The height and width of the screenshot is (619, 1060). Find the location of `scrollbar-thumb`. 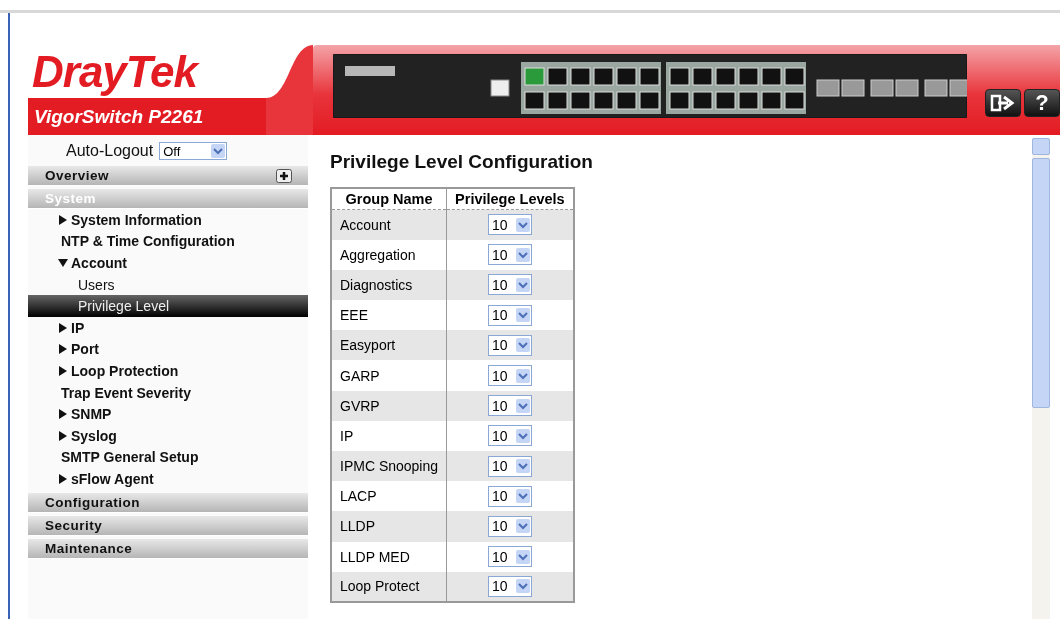

scrollbar-thumb is located at coordinates (1041, 283).